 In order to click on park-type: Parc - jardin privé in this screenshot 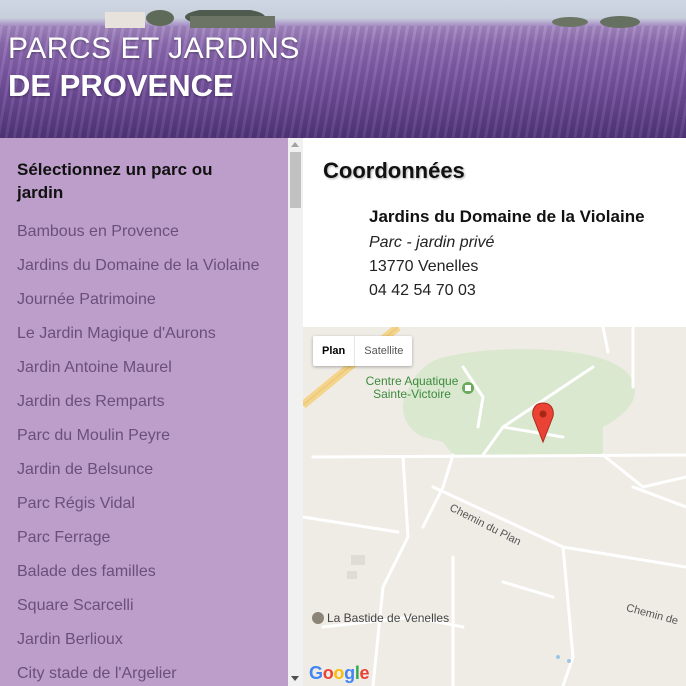, I will do `click(432, 242)`.